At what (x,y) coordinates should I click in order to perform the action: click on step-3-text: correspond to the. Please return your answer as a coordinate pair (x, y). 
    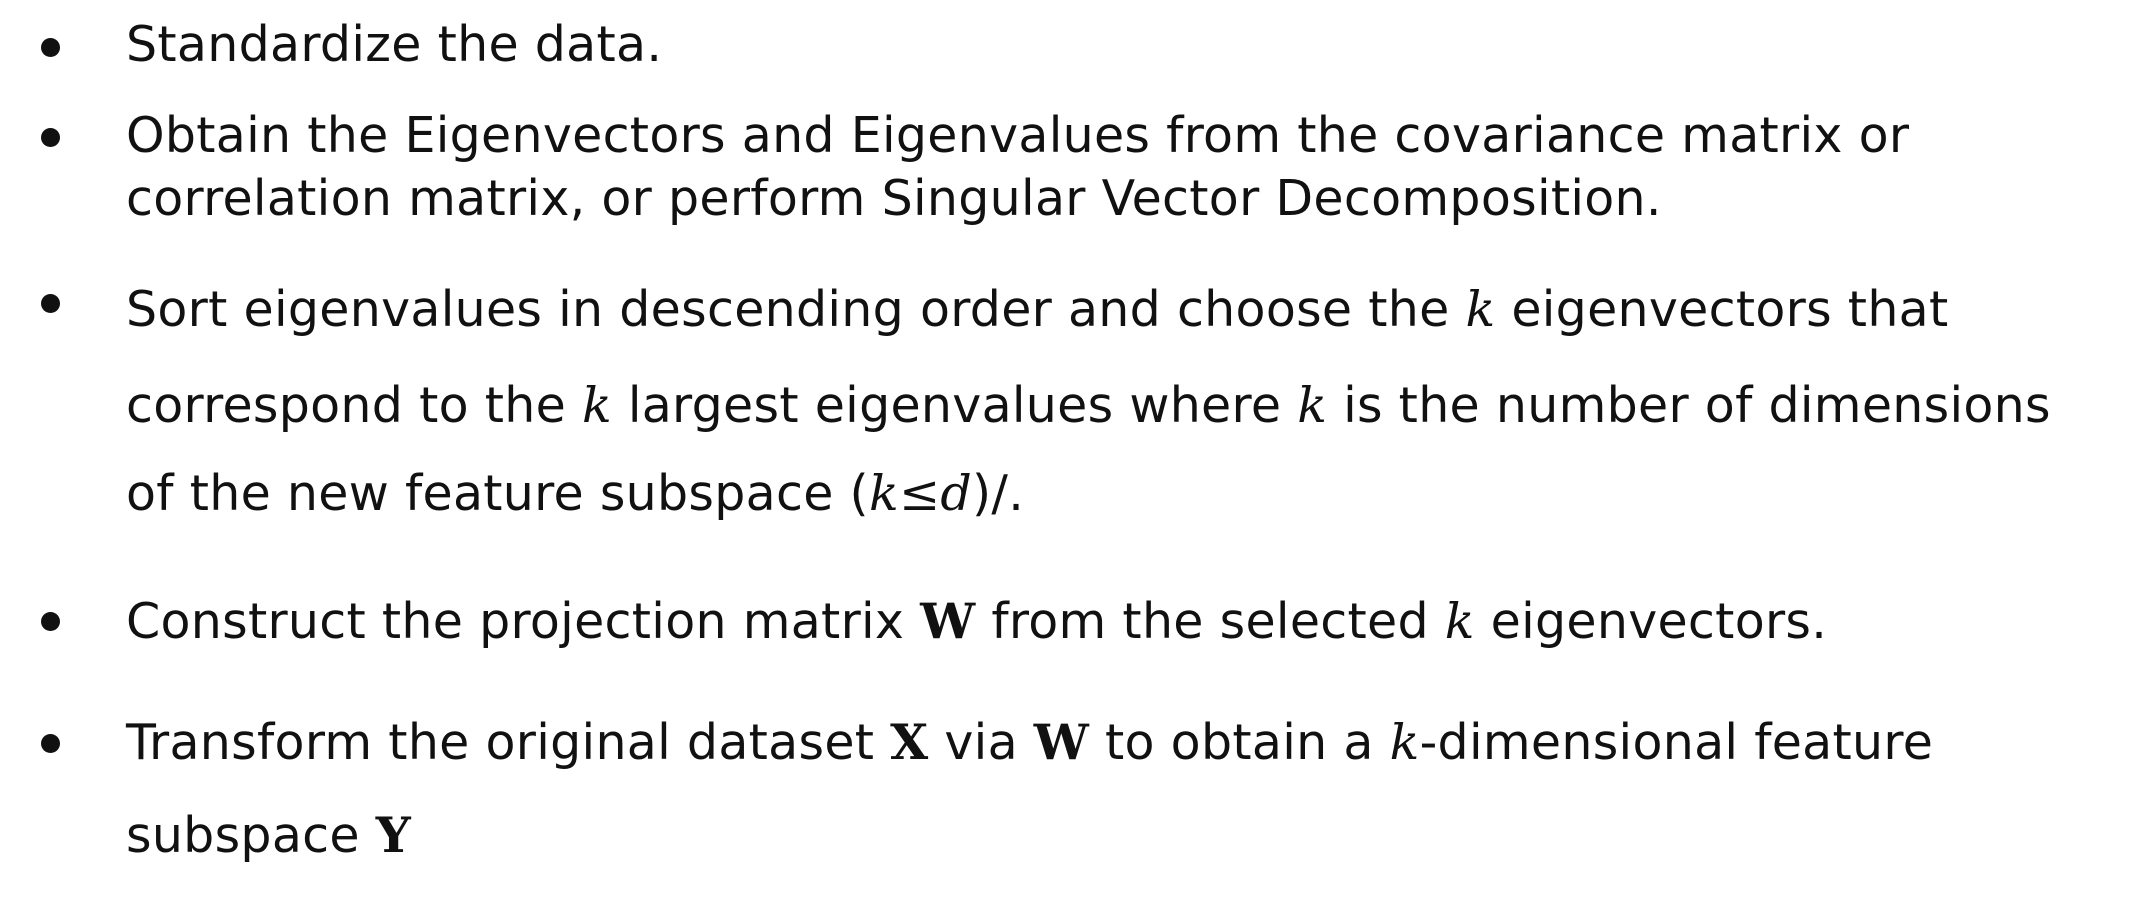
    Looking at the image, I should click on (354, 405).